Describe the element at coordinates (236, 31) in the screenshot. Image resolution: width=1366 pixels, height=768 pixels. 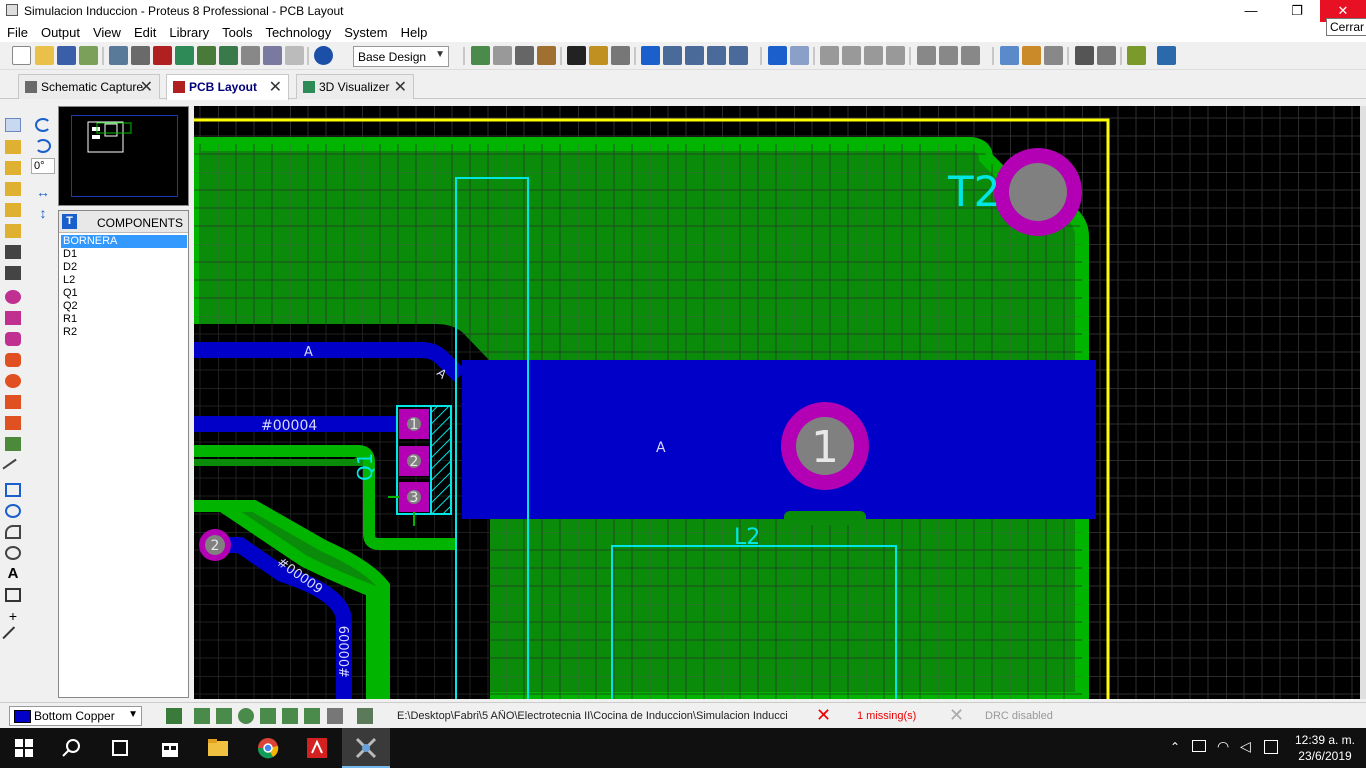
I see `menu-tools: Tools` at that location.